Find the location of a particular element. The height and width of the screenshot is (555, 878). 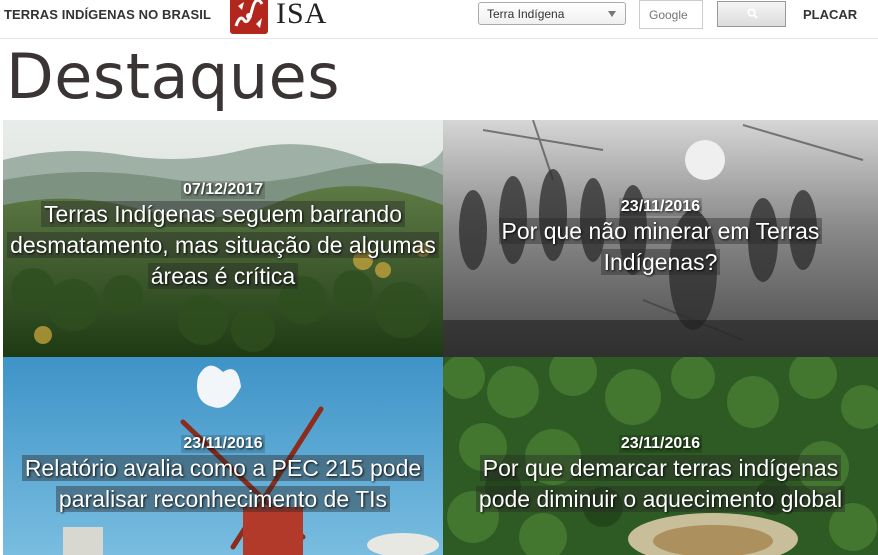

search-icon is located at coordinates (752, 13).